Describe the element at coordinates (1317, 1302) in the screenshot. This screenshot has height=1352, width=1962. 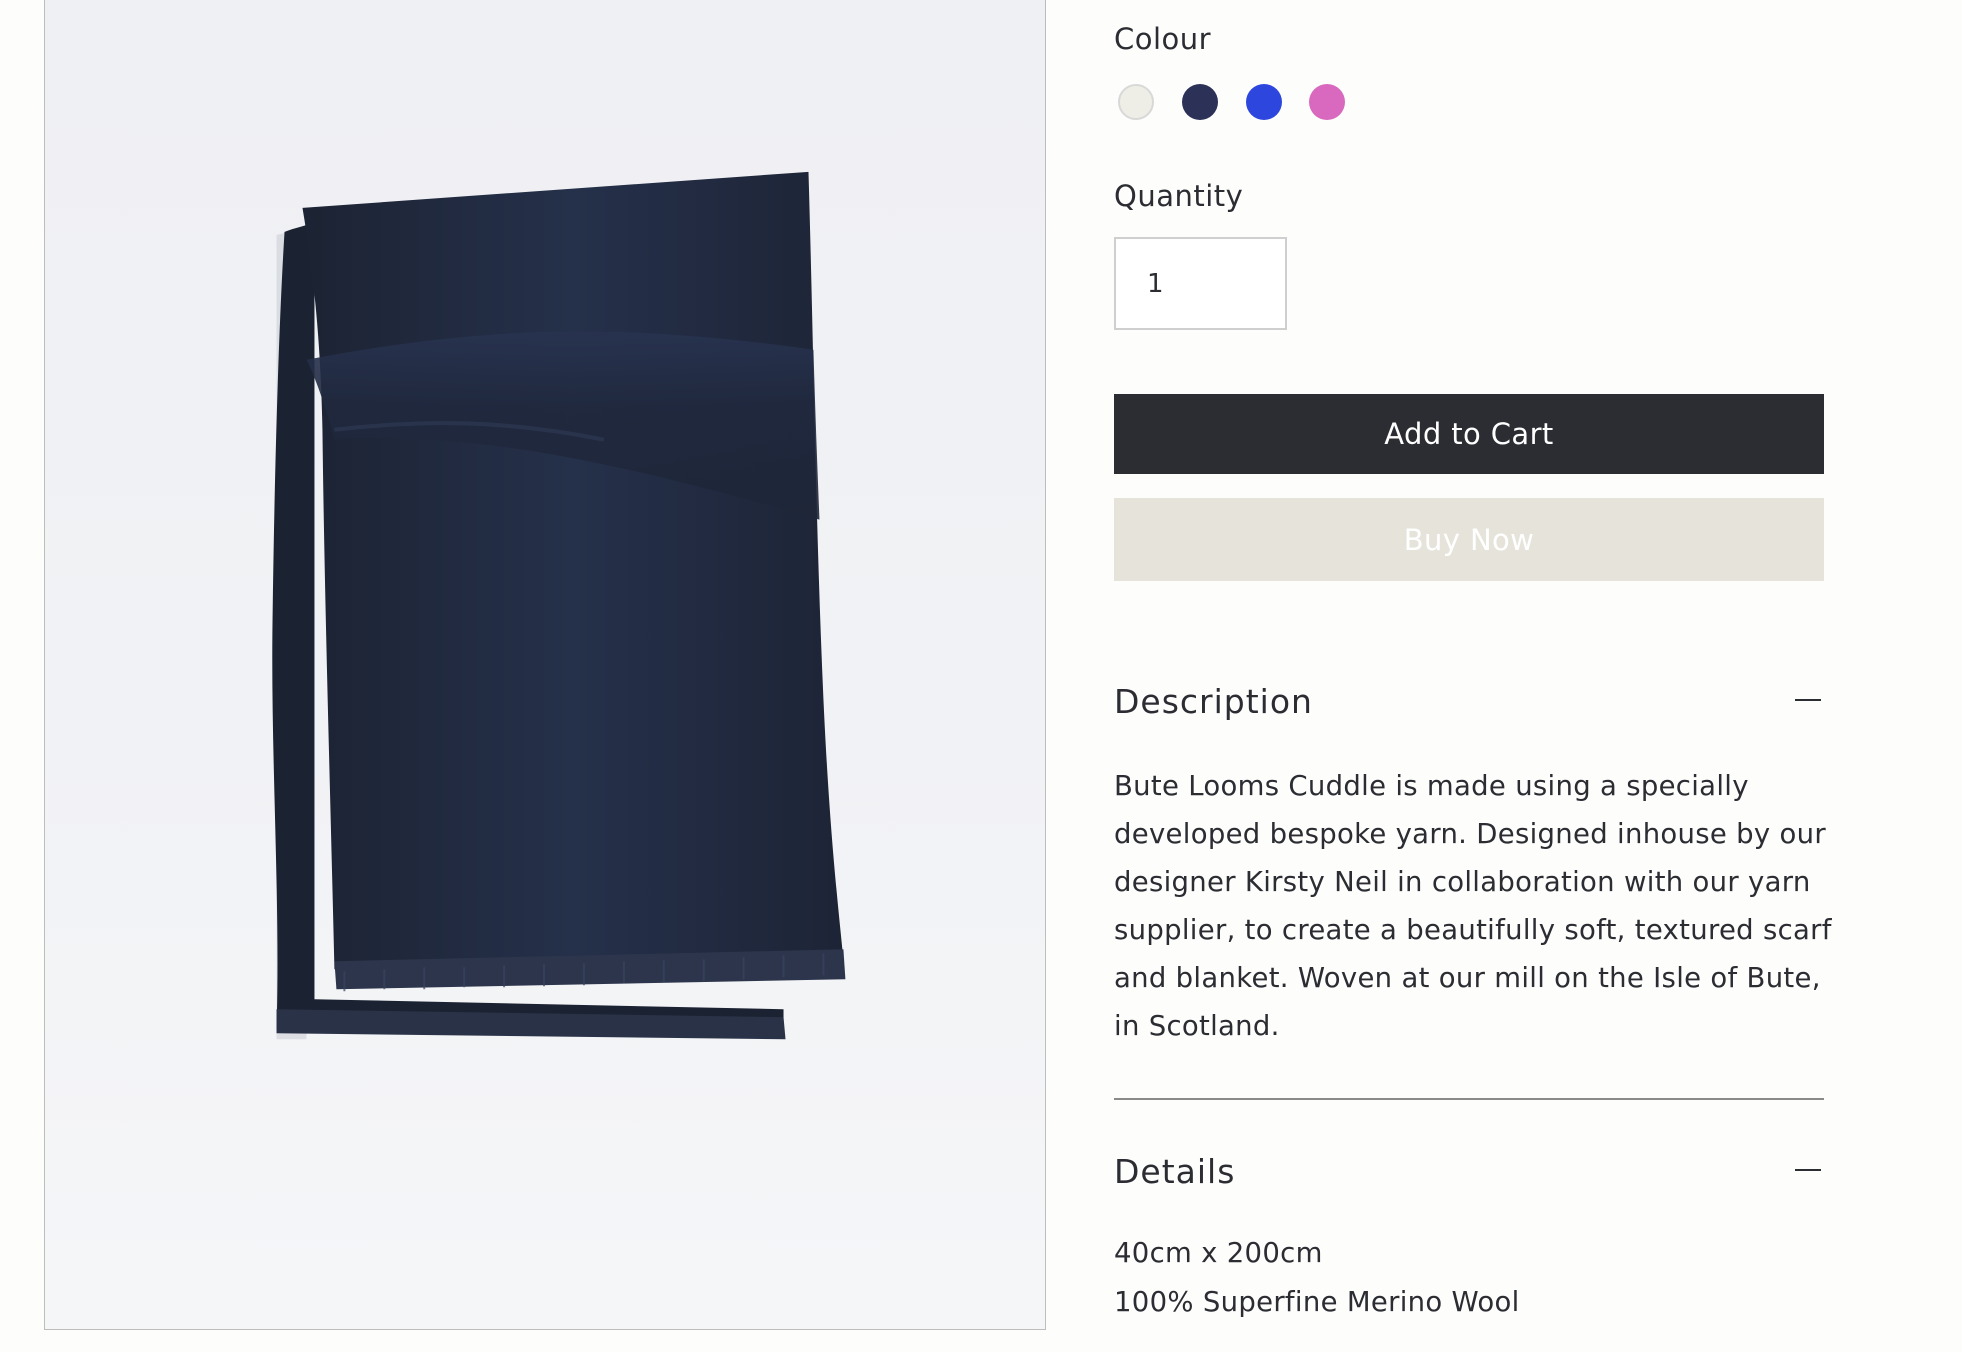
I see `detail-material: 100% Superfine Merino Wool` at that location.